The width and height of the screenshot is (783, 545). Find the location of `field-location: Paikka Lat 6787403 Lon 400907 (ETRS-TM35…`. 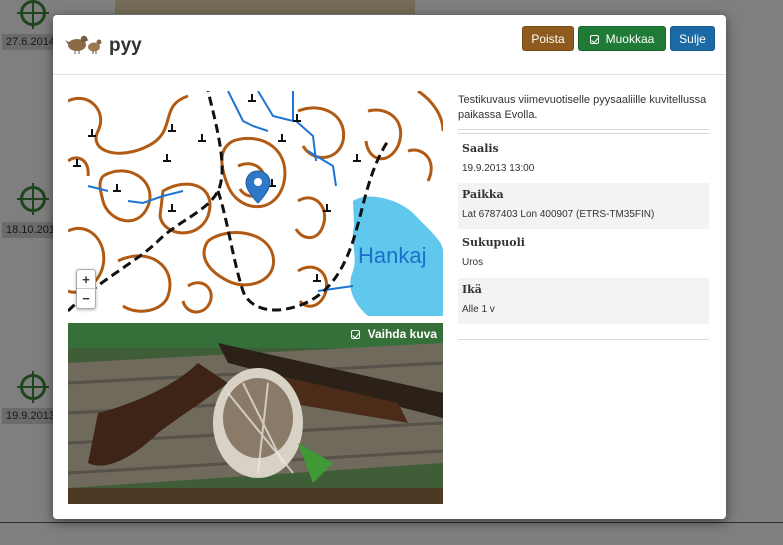

field-location: Paikka Lat 6787403 Lon 400907 (ETRS-TM35… is located at coordinates (583, 206).